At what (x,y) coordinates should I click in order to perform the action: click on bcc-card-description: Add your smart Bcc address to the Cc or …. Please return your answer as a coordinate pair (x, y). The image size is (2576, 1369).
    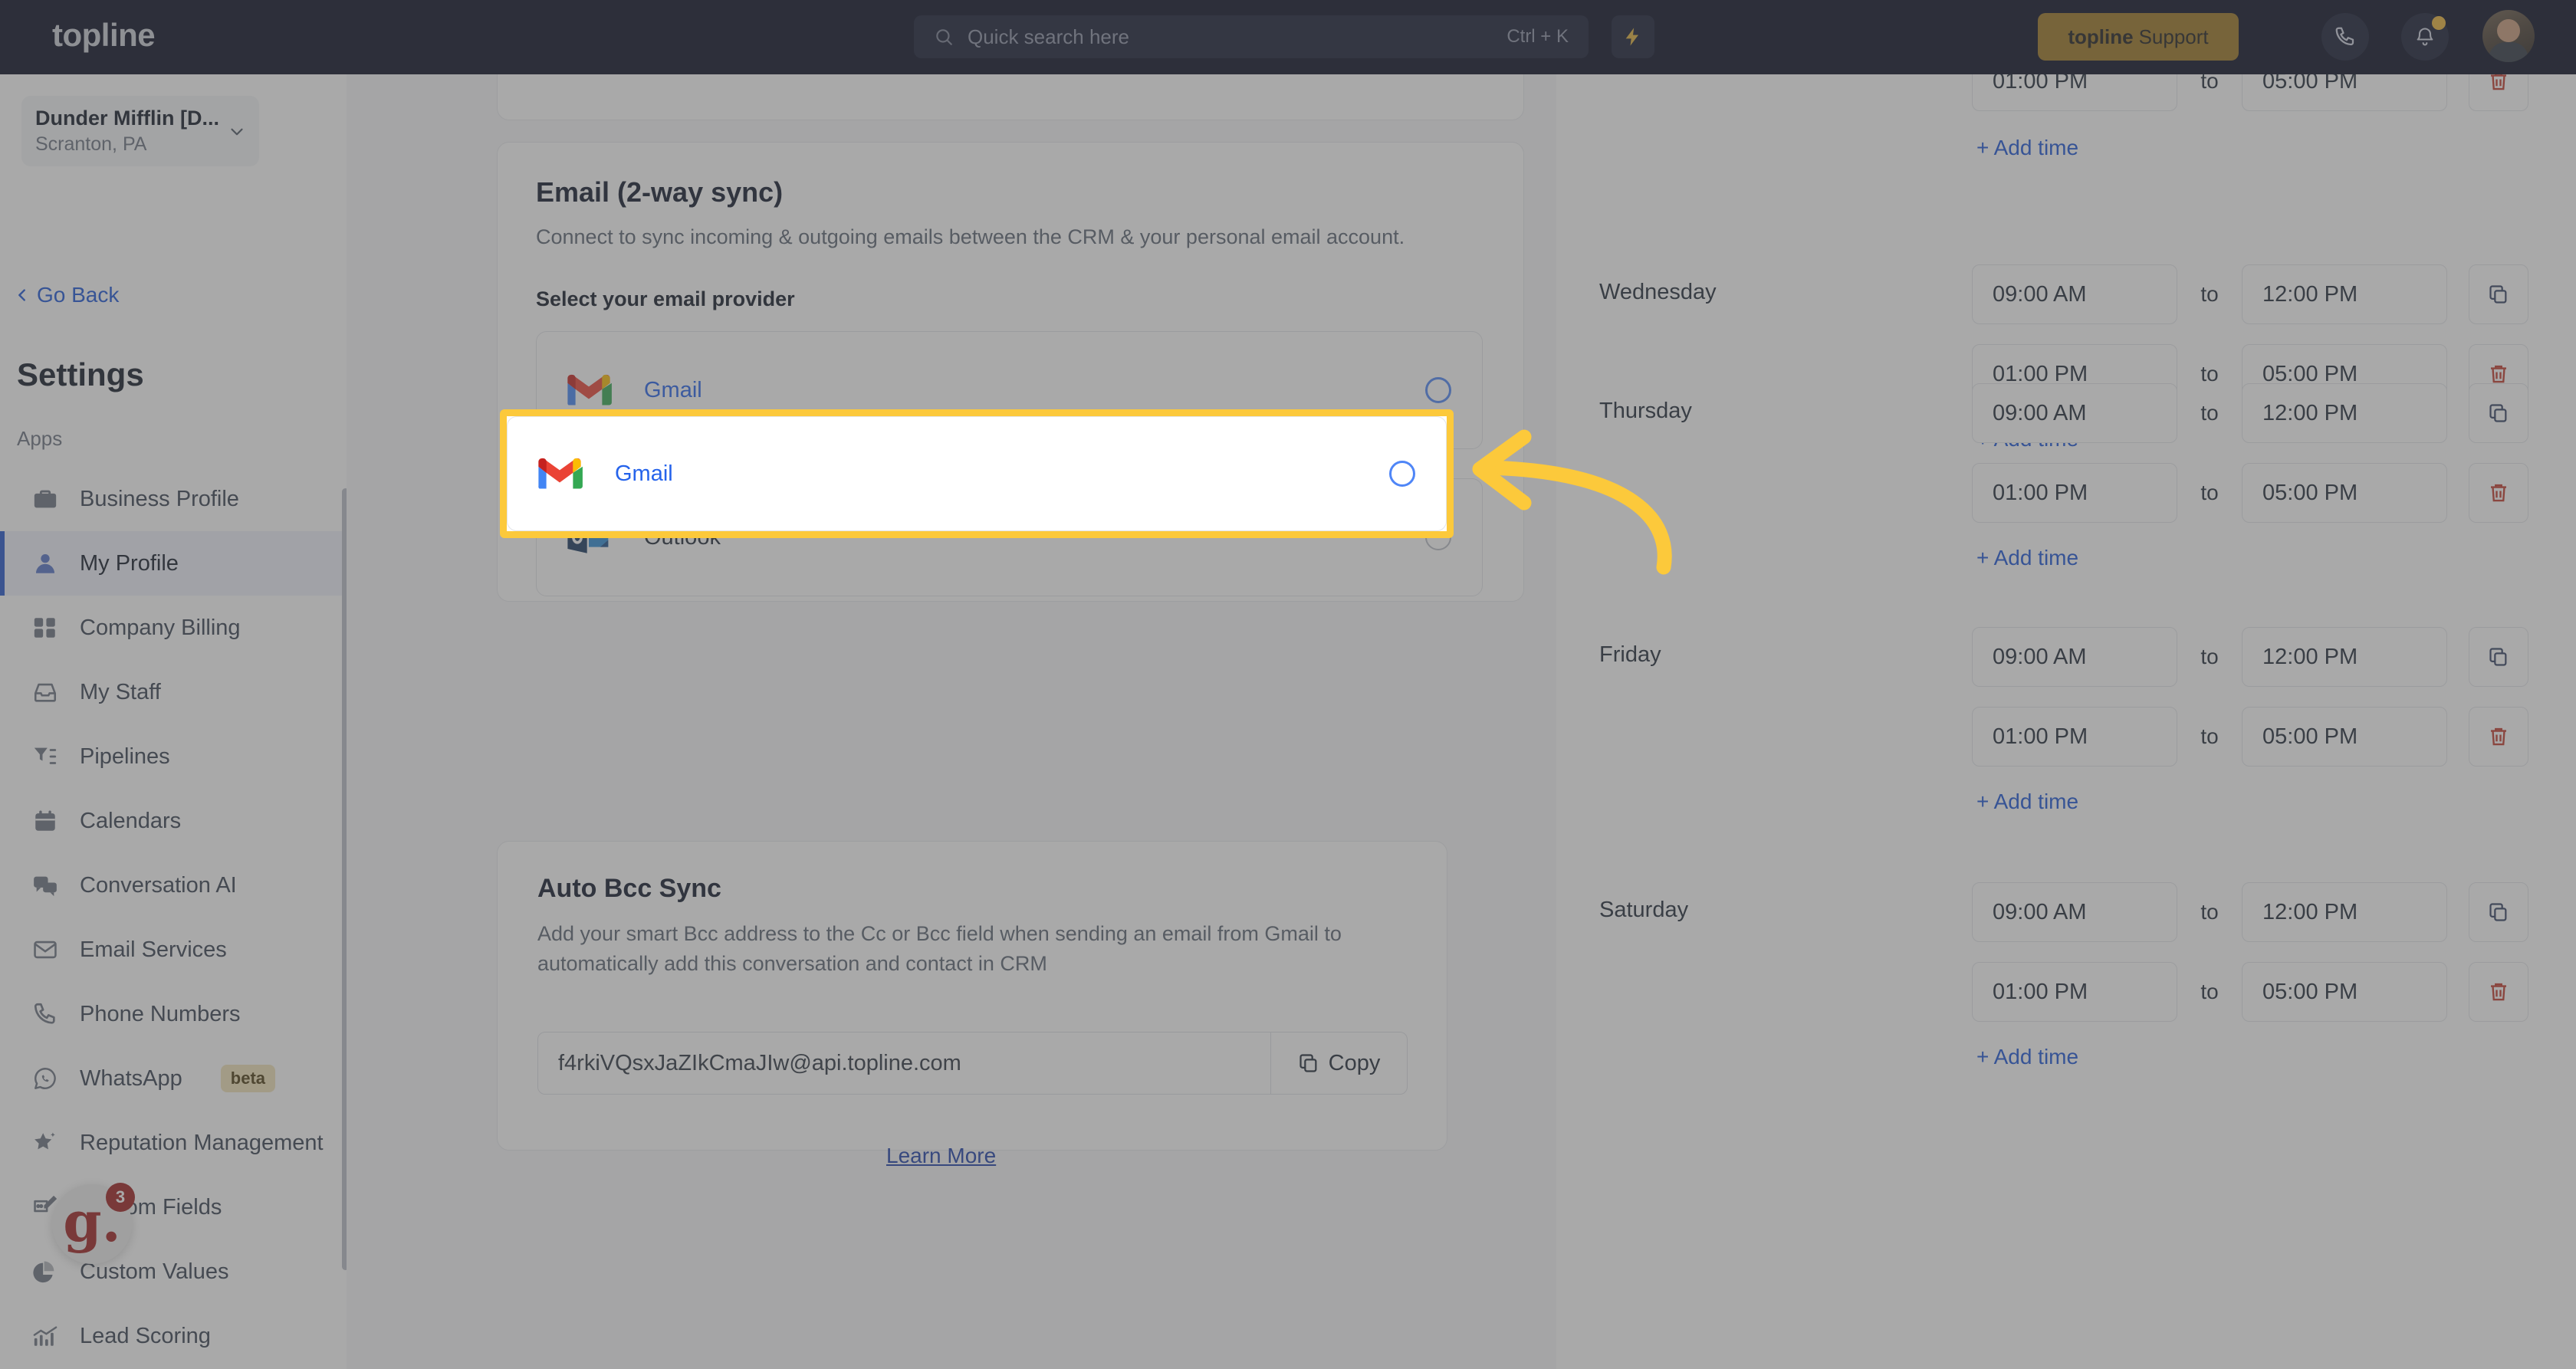
    Looking at the image, I should click on (940, 949).